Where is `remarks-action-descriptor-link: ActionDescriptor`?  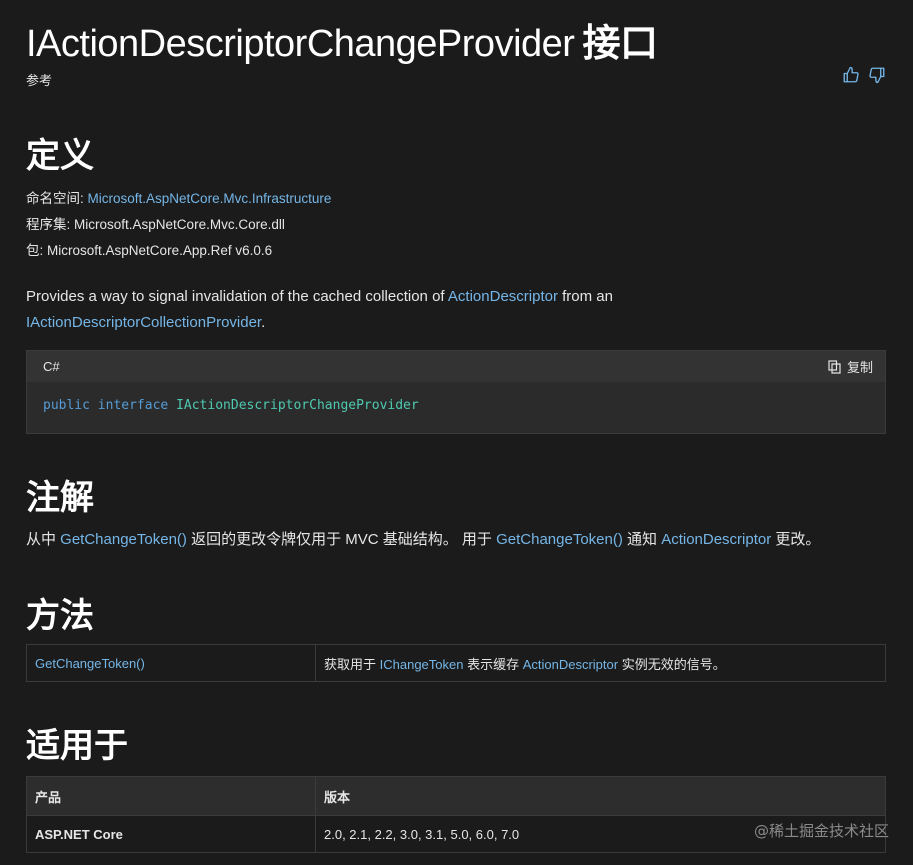
remarks-action-descriptor-link: ActionDescriptor is located at coordinates (716, 539).